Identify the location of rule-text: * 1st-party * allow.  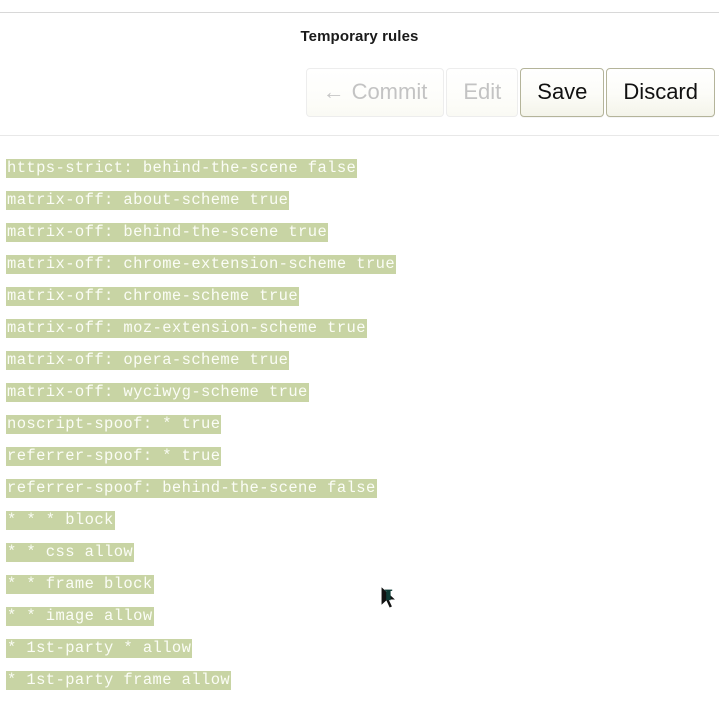
(99, 648).